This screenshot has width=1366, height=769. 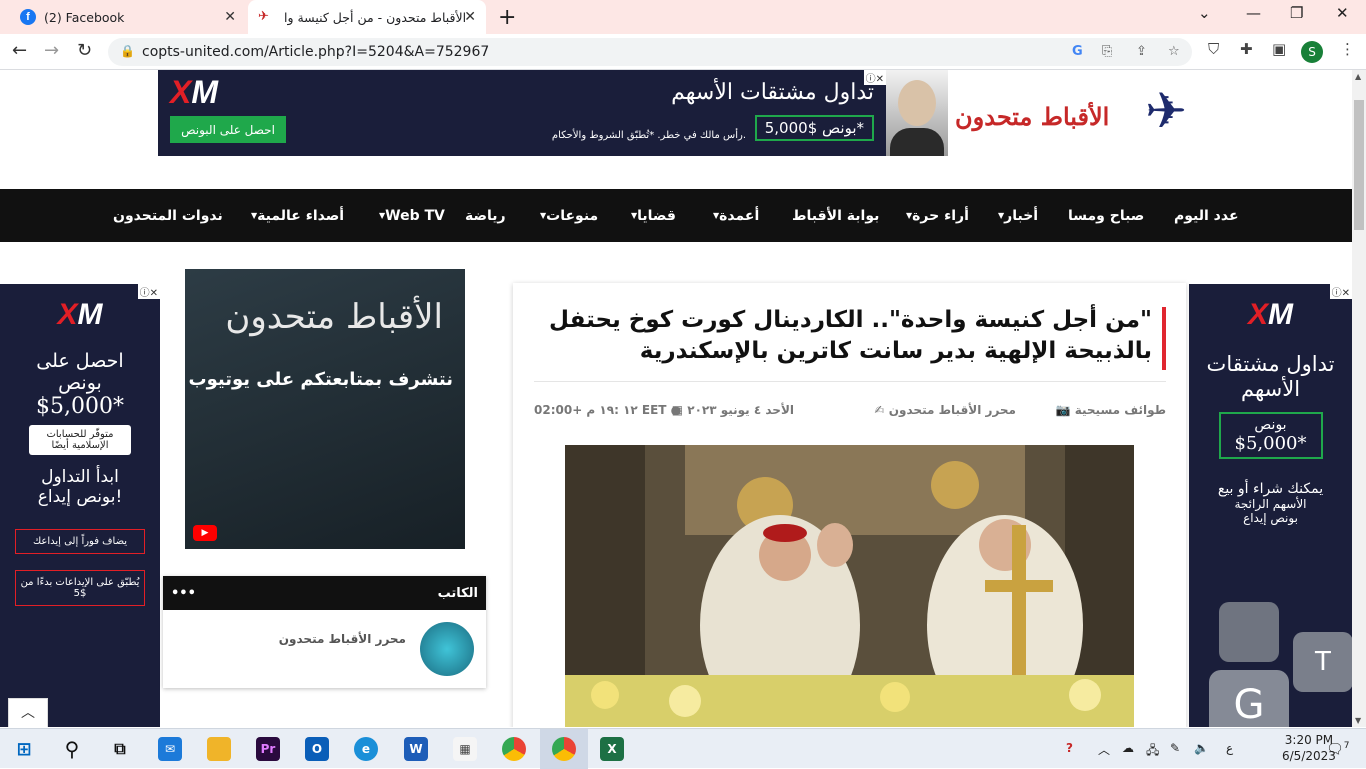 What do you see at coordinates (1206, 215) in the screenshot?
I see `nav-item: عدد اليوم` at bounding box center [1206, 215].